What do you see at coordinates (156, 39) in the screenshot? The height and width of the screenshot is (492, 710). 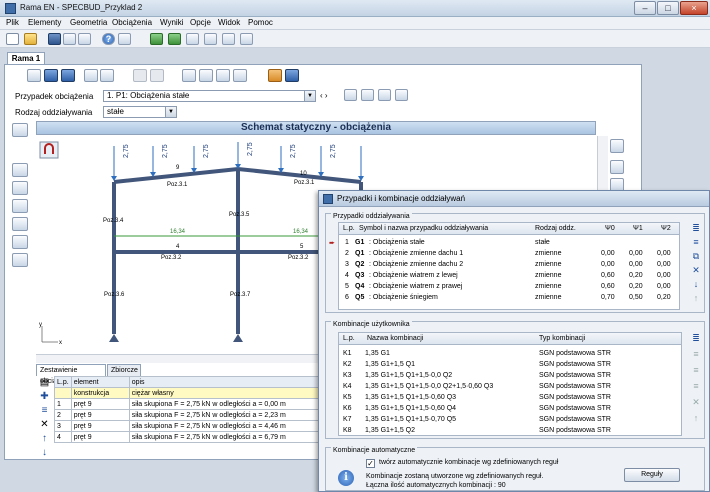 I see `window-icon` at bounding box center [156, 39].